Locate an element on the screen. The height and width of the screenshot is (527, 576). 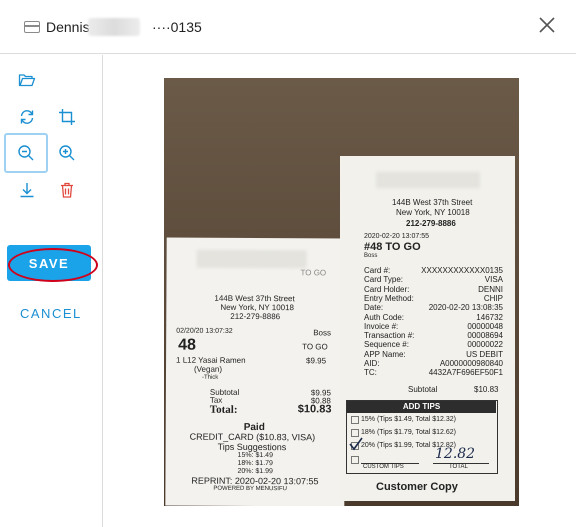
field-label: TC: is located at coordinates (370, 373).